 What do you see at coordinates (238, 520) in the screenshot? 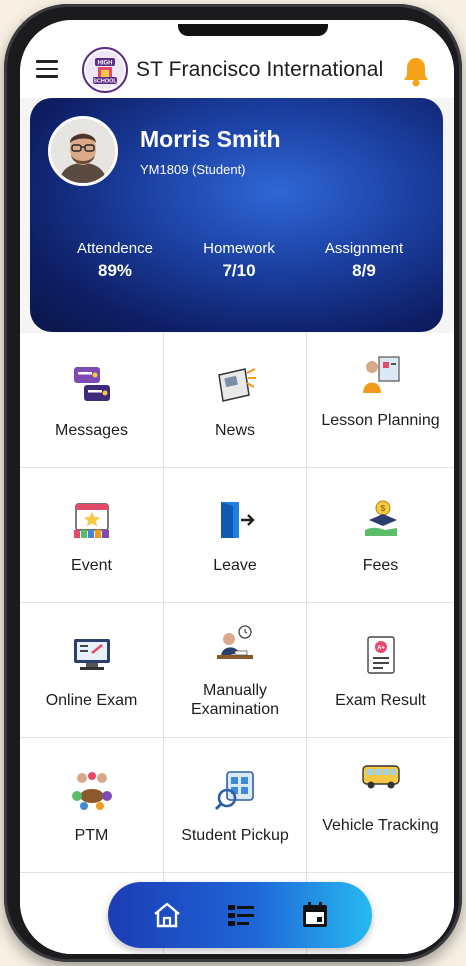
I see `leave-icon` at bounding box center [238, 520].